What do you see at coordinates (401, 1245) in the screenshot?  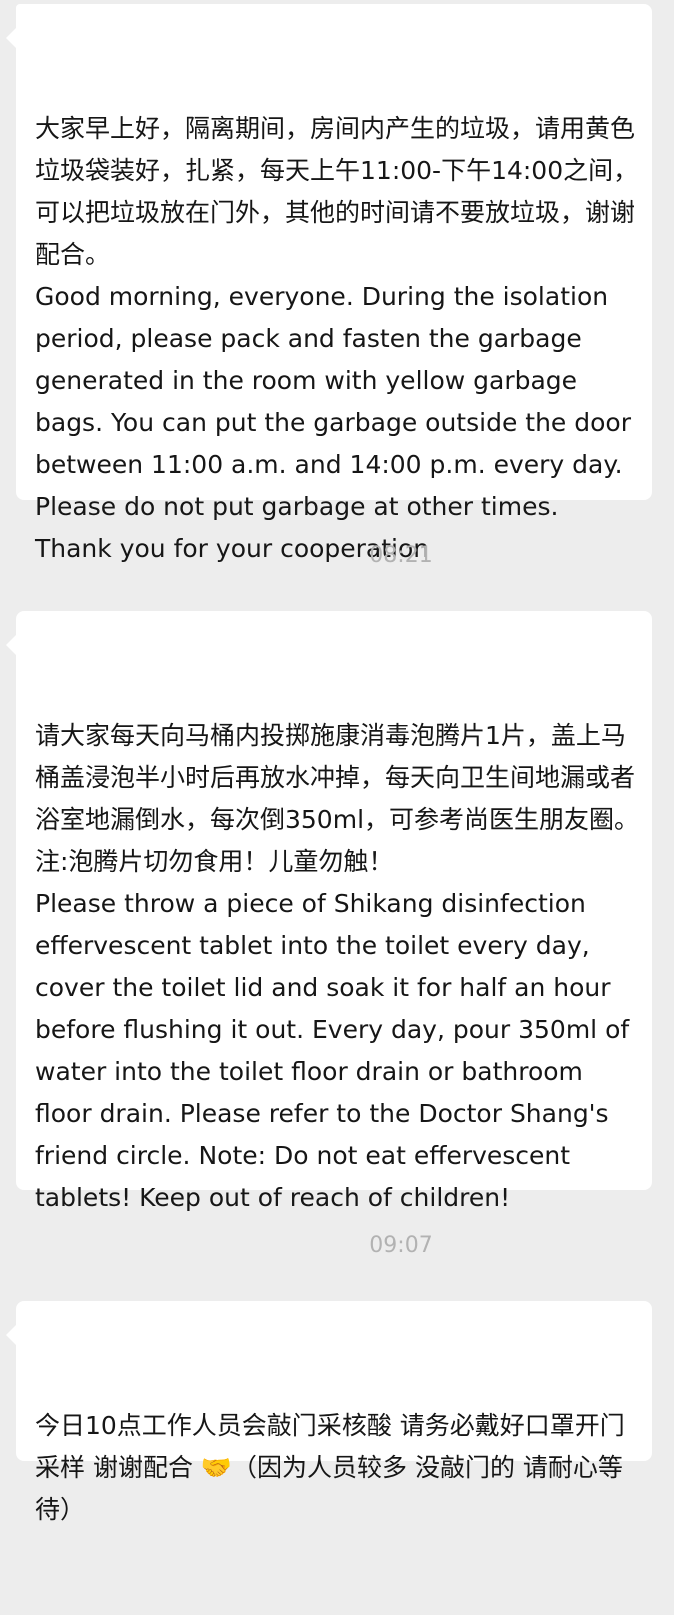 I see `message-timestamp: 09:07` at bounding box center [401, 1245].